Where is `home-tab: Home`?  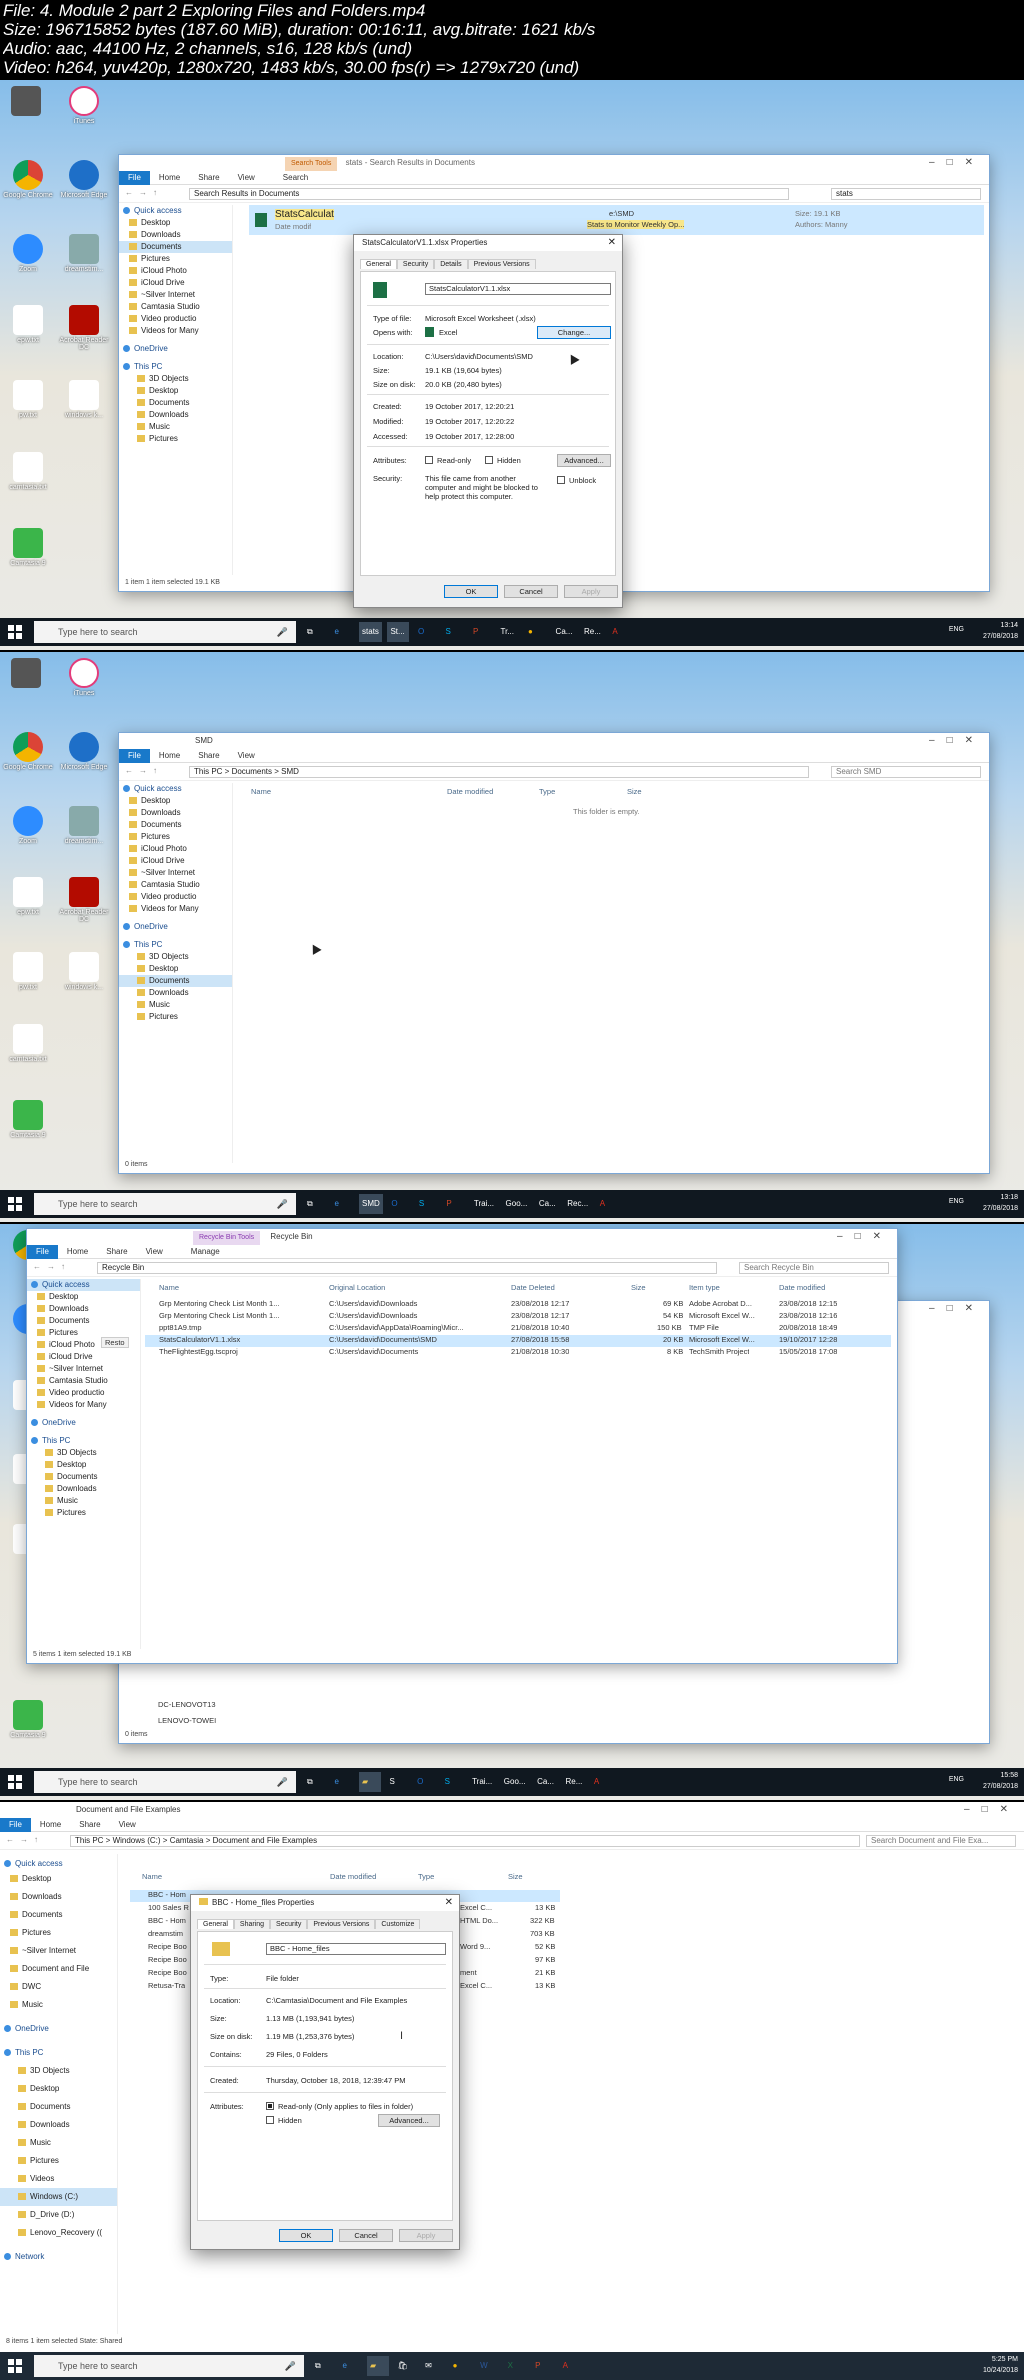 home-tab: Home is located at coordinates (169, 178).